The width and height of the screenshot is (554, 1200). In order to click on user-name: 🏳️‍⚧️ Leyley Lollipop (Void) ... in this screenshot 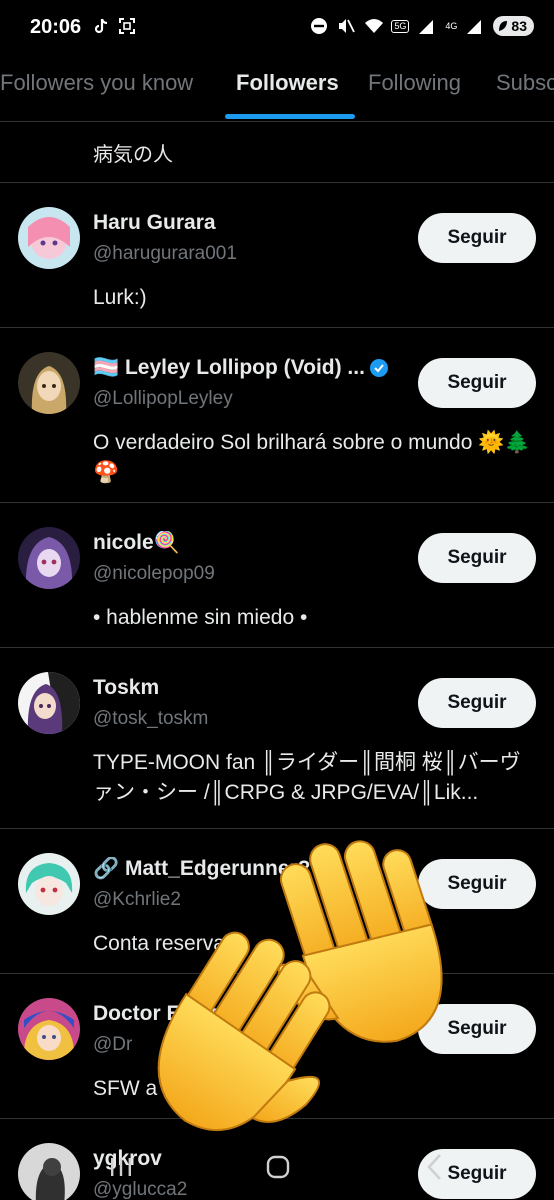, I will do `click(241, 368)`.